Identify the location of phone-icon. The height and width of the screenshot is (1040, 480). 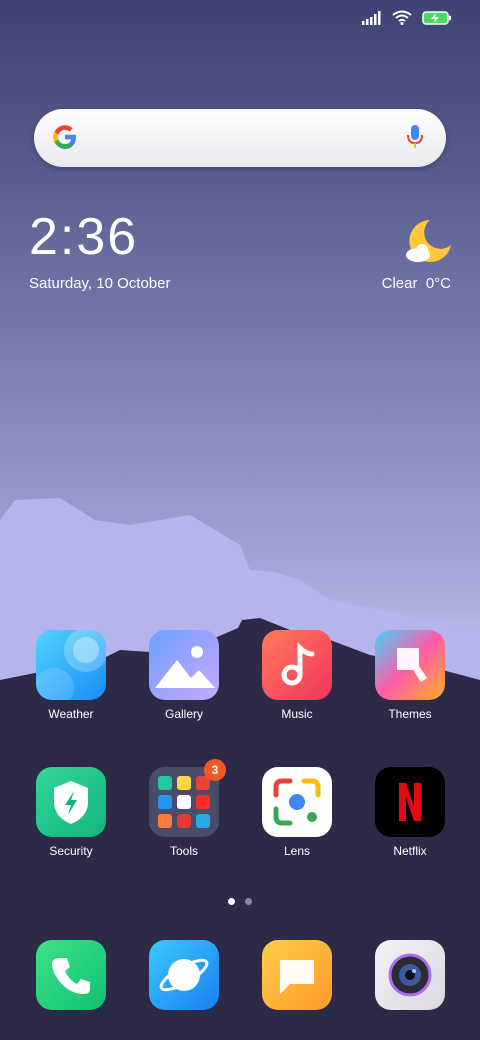
(71, 975).